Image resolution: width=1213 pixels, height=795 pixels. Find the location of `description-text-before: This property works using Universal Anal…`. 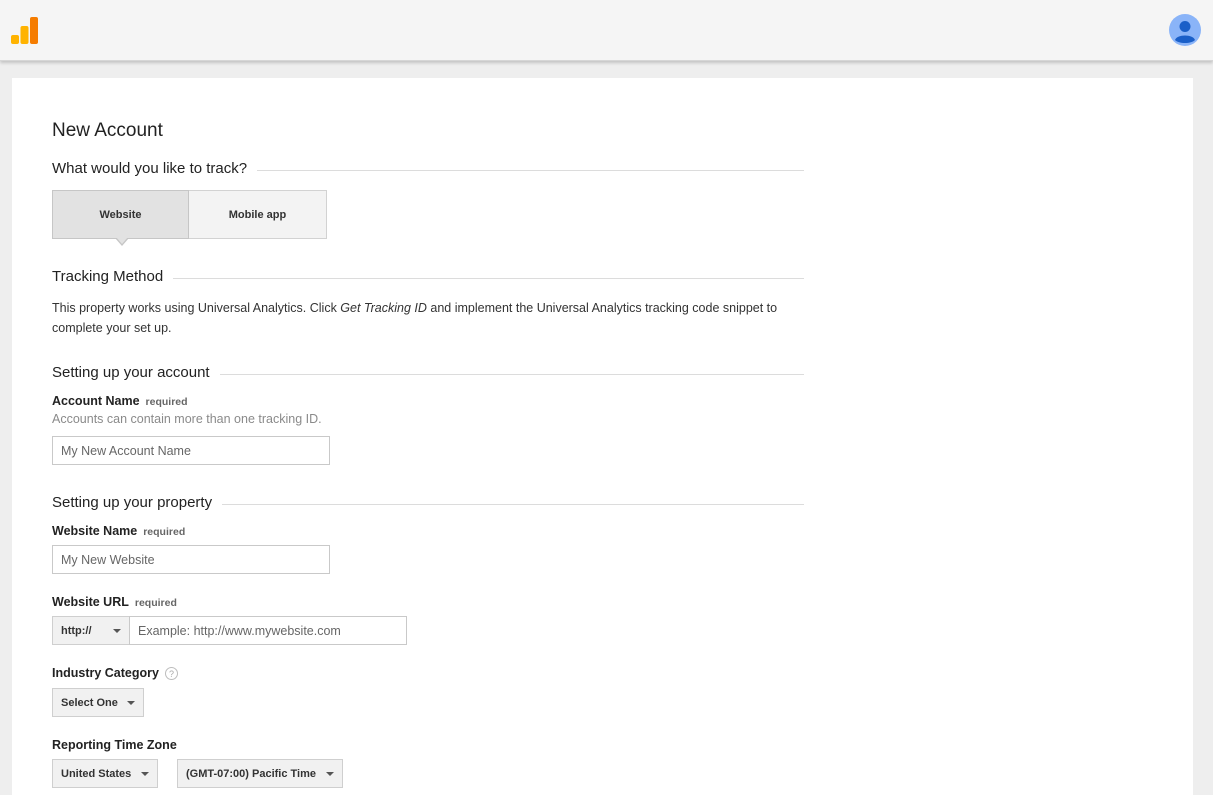

description-text-before: This property works using Universal Anal… is located at coordinates (196, 308).